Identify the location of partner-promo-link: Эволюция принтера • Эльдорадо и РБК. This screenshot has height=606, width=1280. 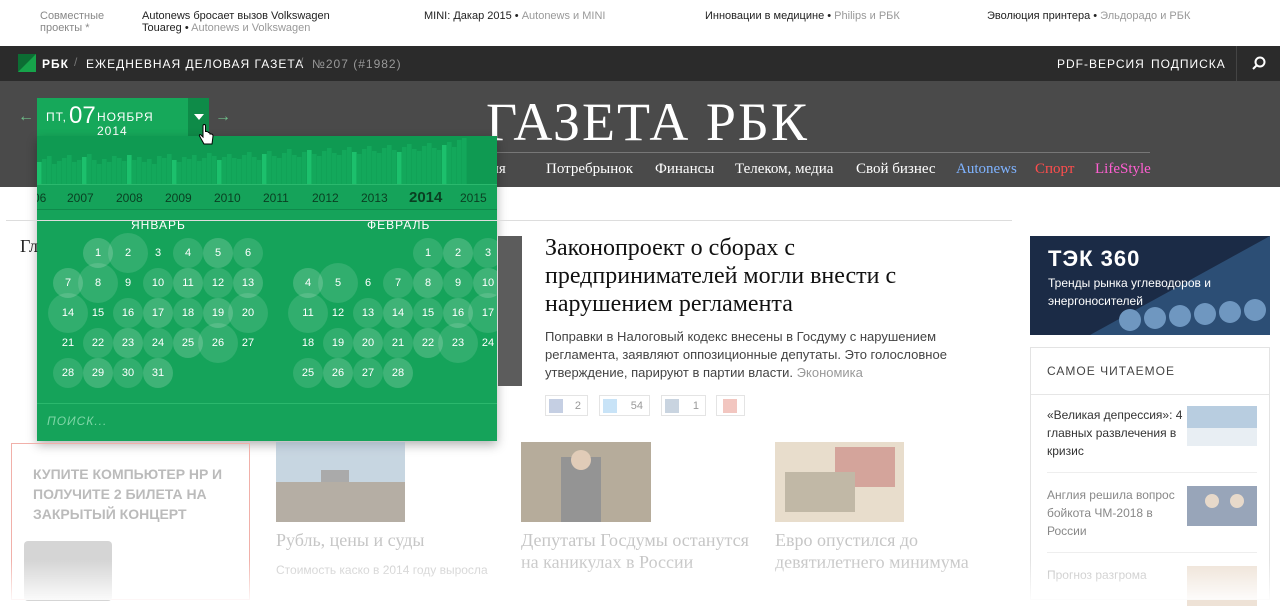
(1088, 16).